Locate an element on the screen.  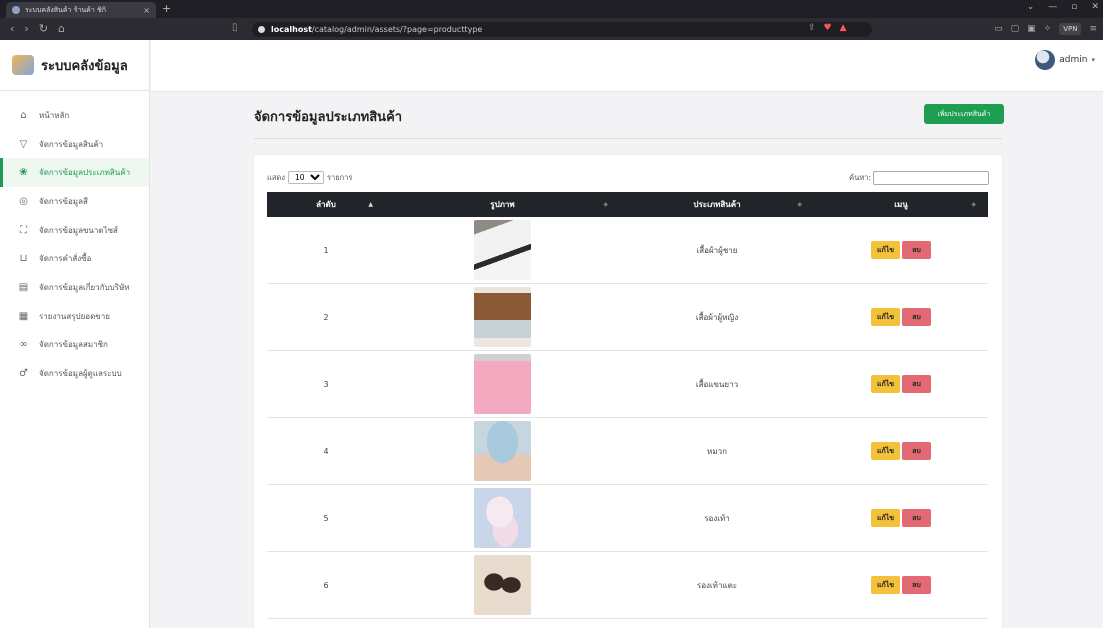
column-header-image: รูปภาพ ◆ is located at coordinates (502, 204).